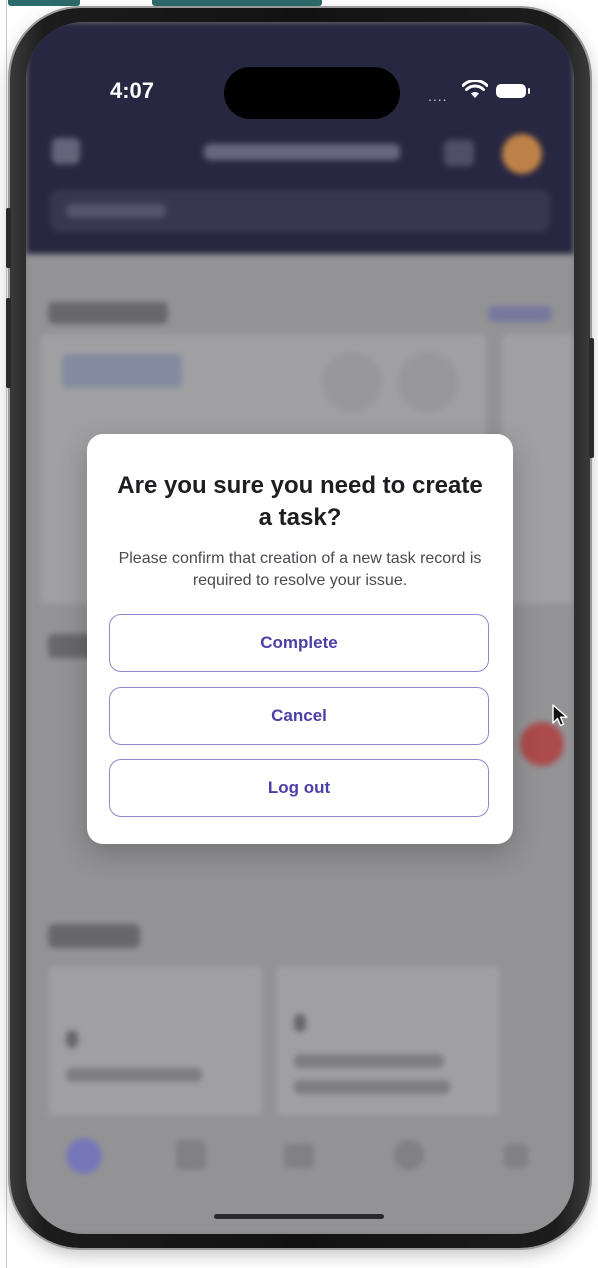 The width and height of the screenshot is (598, 1268). I want to click on wifi-icon, so click(475, 89).